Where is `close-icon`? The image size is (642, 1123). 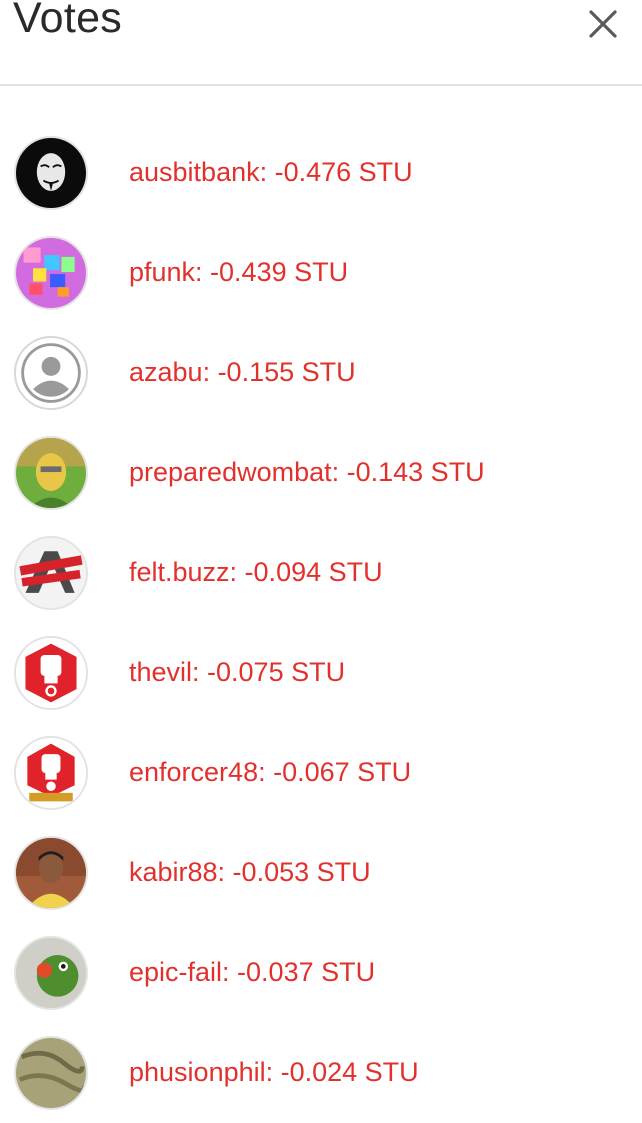
close-icon is located at coordinates (603, 24).